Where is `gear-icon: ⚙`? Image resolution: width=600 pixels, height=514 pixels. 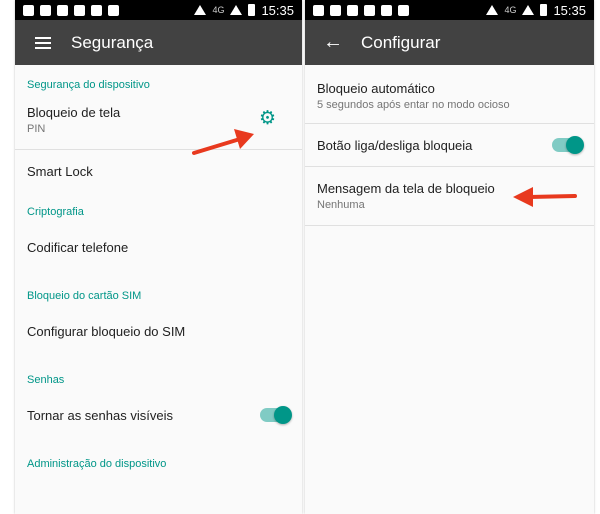
gear-icon: ⚙ is located at coordinates (267, 118).